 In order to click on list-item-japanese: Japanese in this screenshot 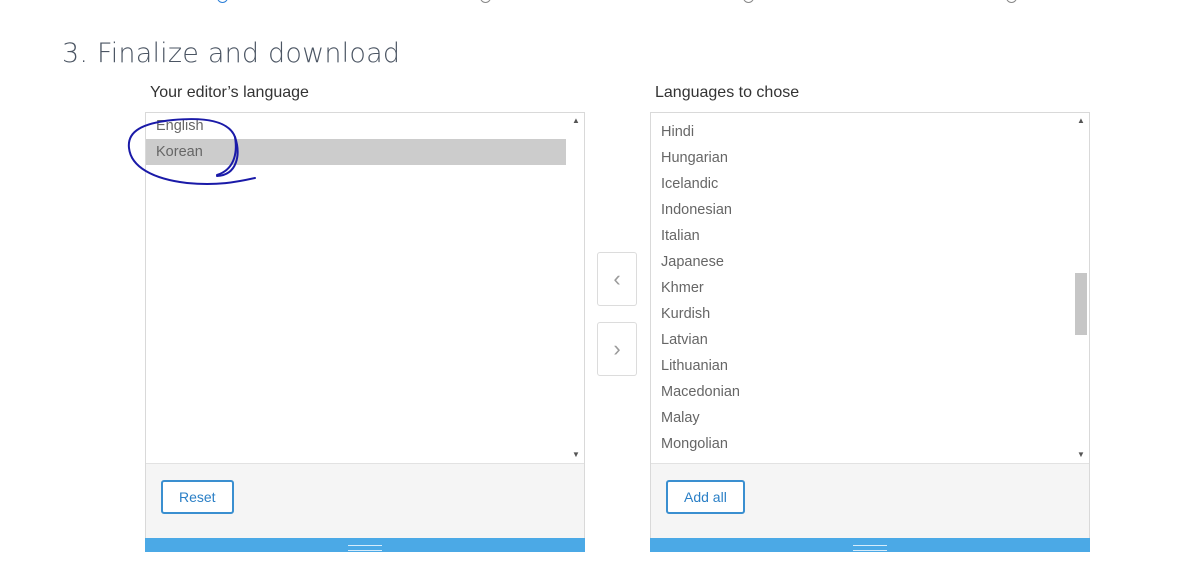, I will do `click(861, 262)`.